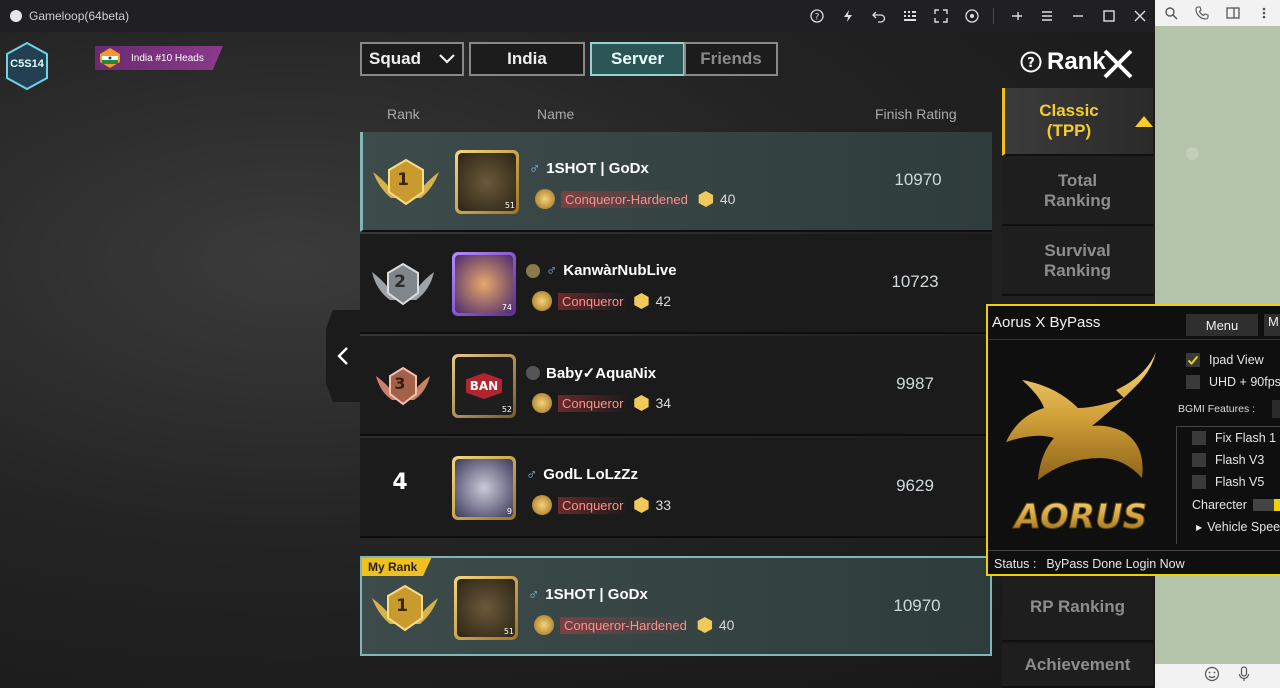  I want to click on country-rank-badge: India #10 Heads, so click(159, 58).